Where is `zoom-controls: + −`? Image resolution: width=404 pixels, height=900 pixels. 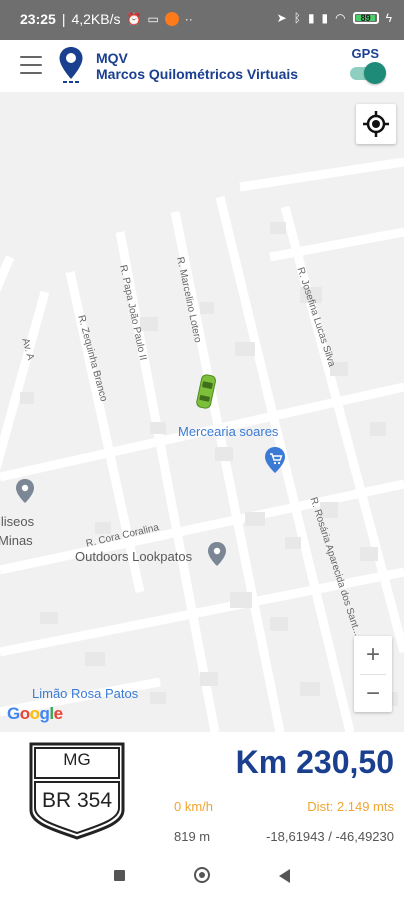
zoom-controls: + − is located at coordinates (373, 674).